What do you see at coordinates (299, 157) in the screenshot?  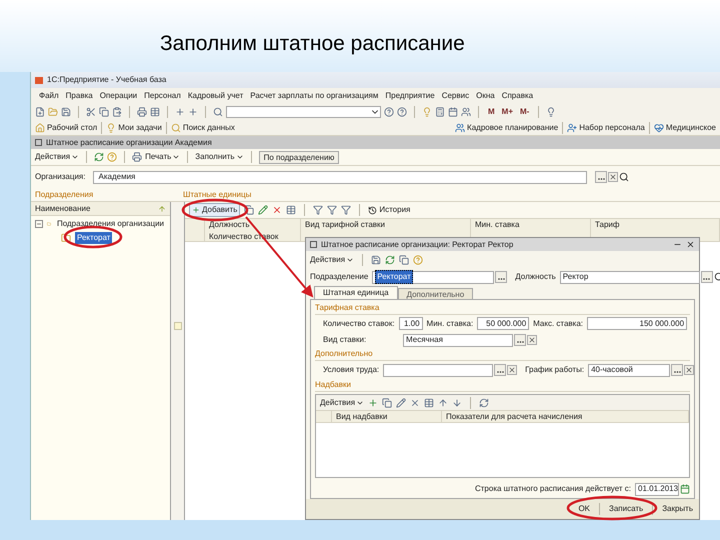 I see `toolbar-button: По подразделению` at bounding box center [299, 157].